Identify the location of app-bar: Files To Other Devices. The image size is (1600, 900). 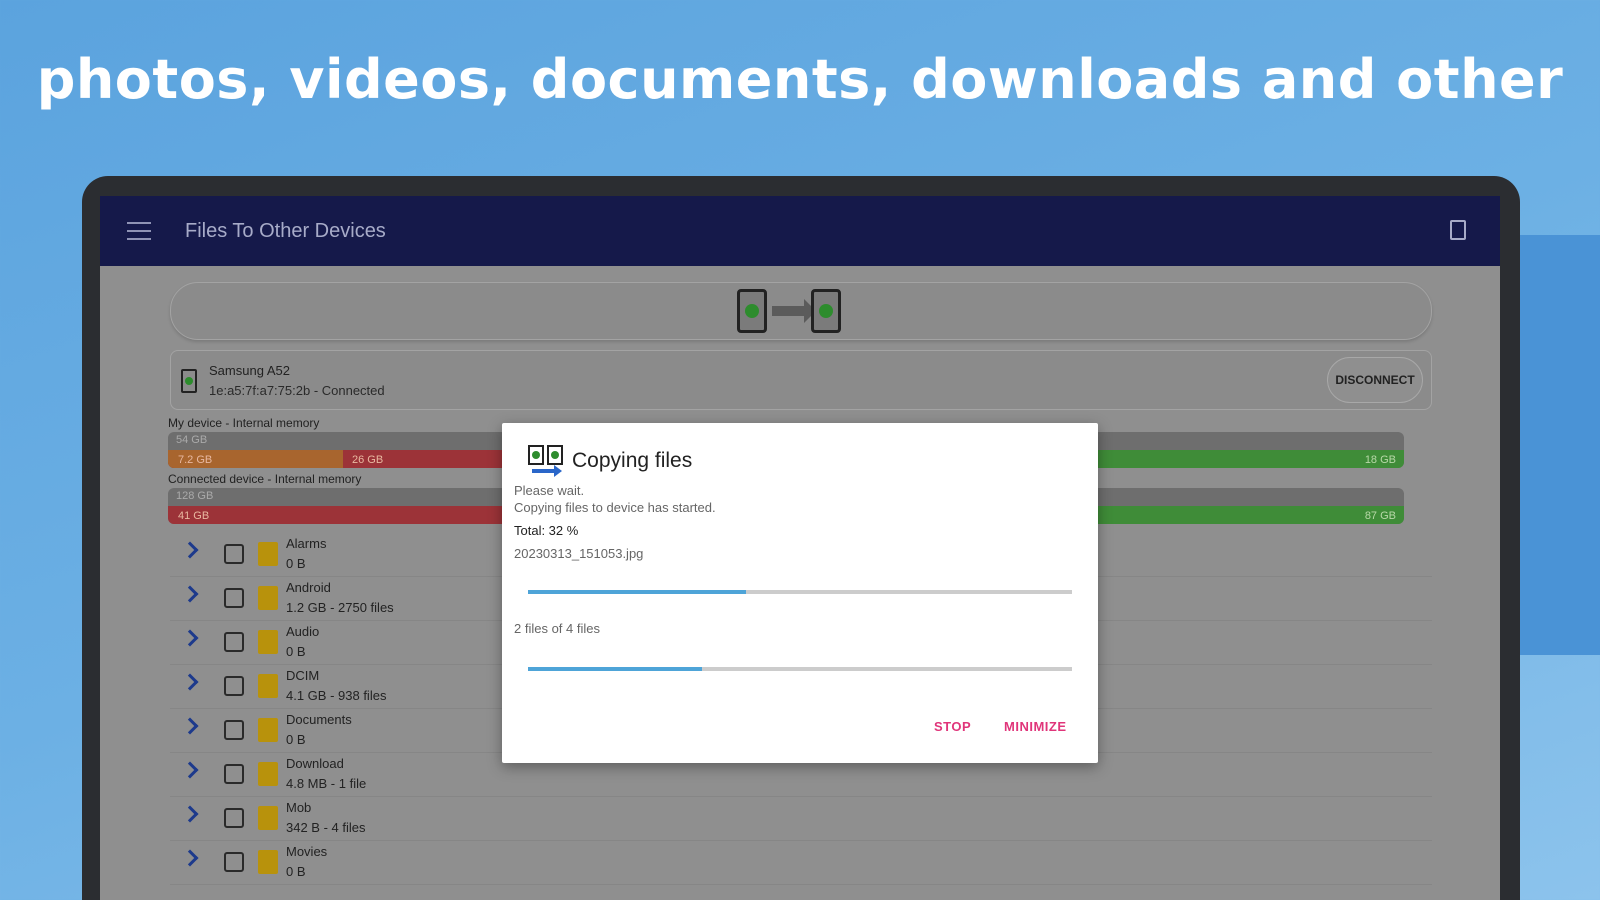
(800, 231).